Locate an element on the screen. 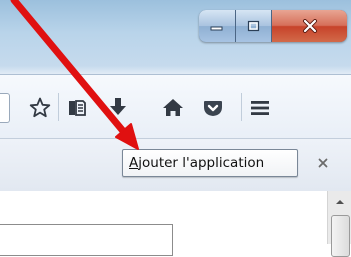 This screenshot has height=257, width=351. window-close-button is located at coordinates (309, 26).